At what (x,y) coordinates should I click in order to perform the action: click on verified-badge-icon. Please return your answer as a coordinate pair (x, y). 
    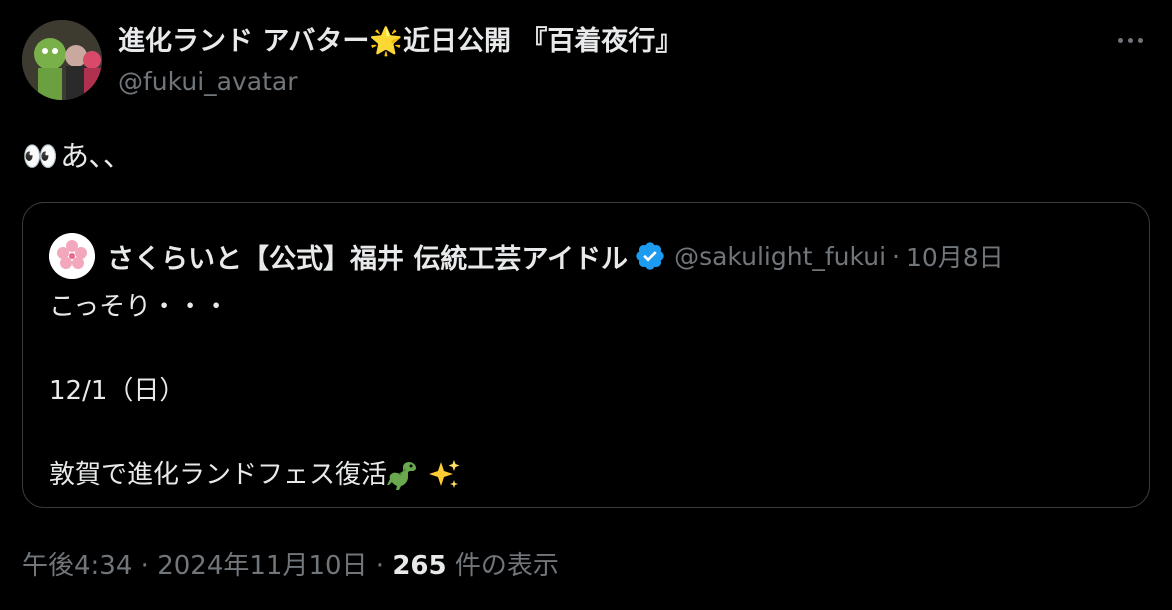
    Looking at the image, I should click on (650, 256).